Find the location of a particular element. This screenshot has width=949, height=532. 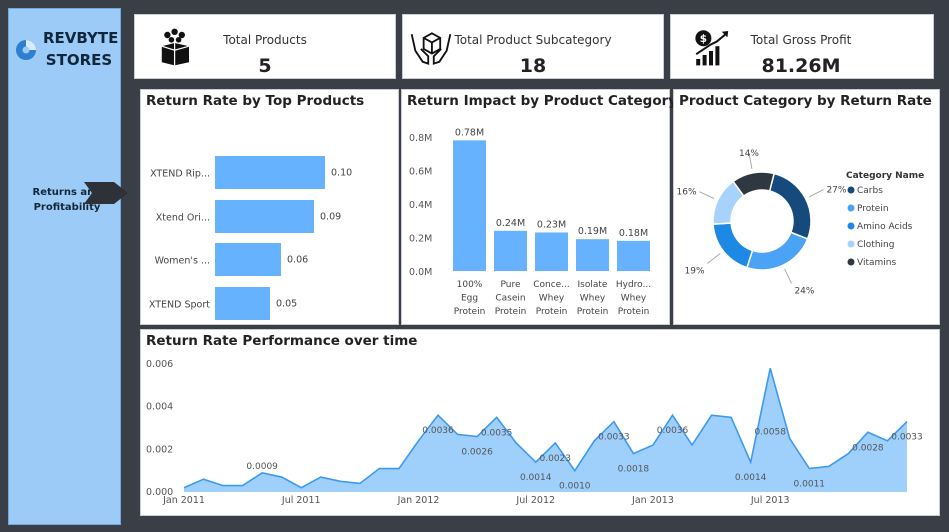

y-tick-label: 0.0M is located at coordinates (420, 272).